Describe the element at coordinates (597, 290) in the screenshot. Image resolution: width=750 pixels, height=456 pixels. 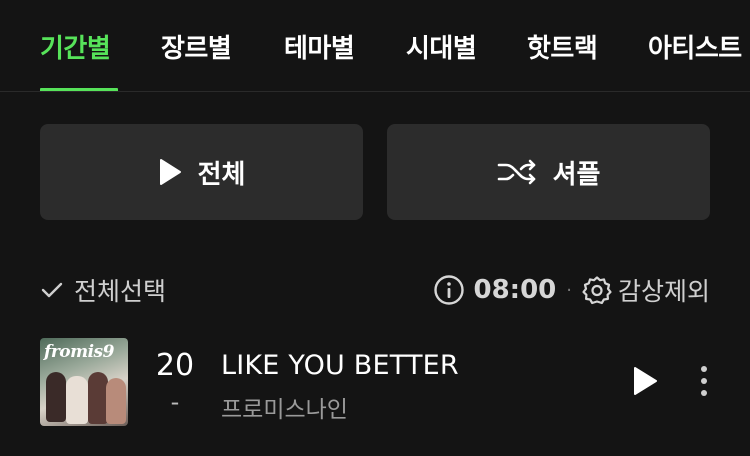
I see `gear-icon` at that location.